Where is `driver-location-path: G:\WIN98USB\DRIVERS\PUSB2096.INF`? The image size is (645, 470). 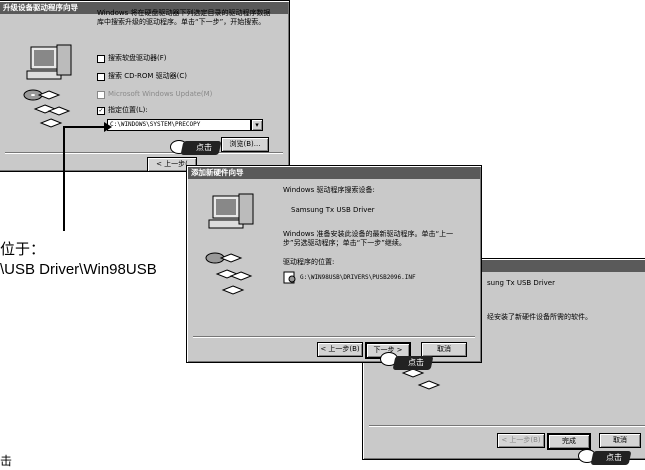 driver-location-path: G:\WIN98USB\DRIVERS\PUSB2096.INF is located at coordinates (358, 277).